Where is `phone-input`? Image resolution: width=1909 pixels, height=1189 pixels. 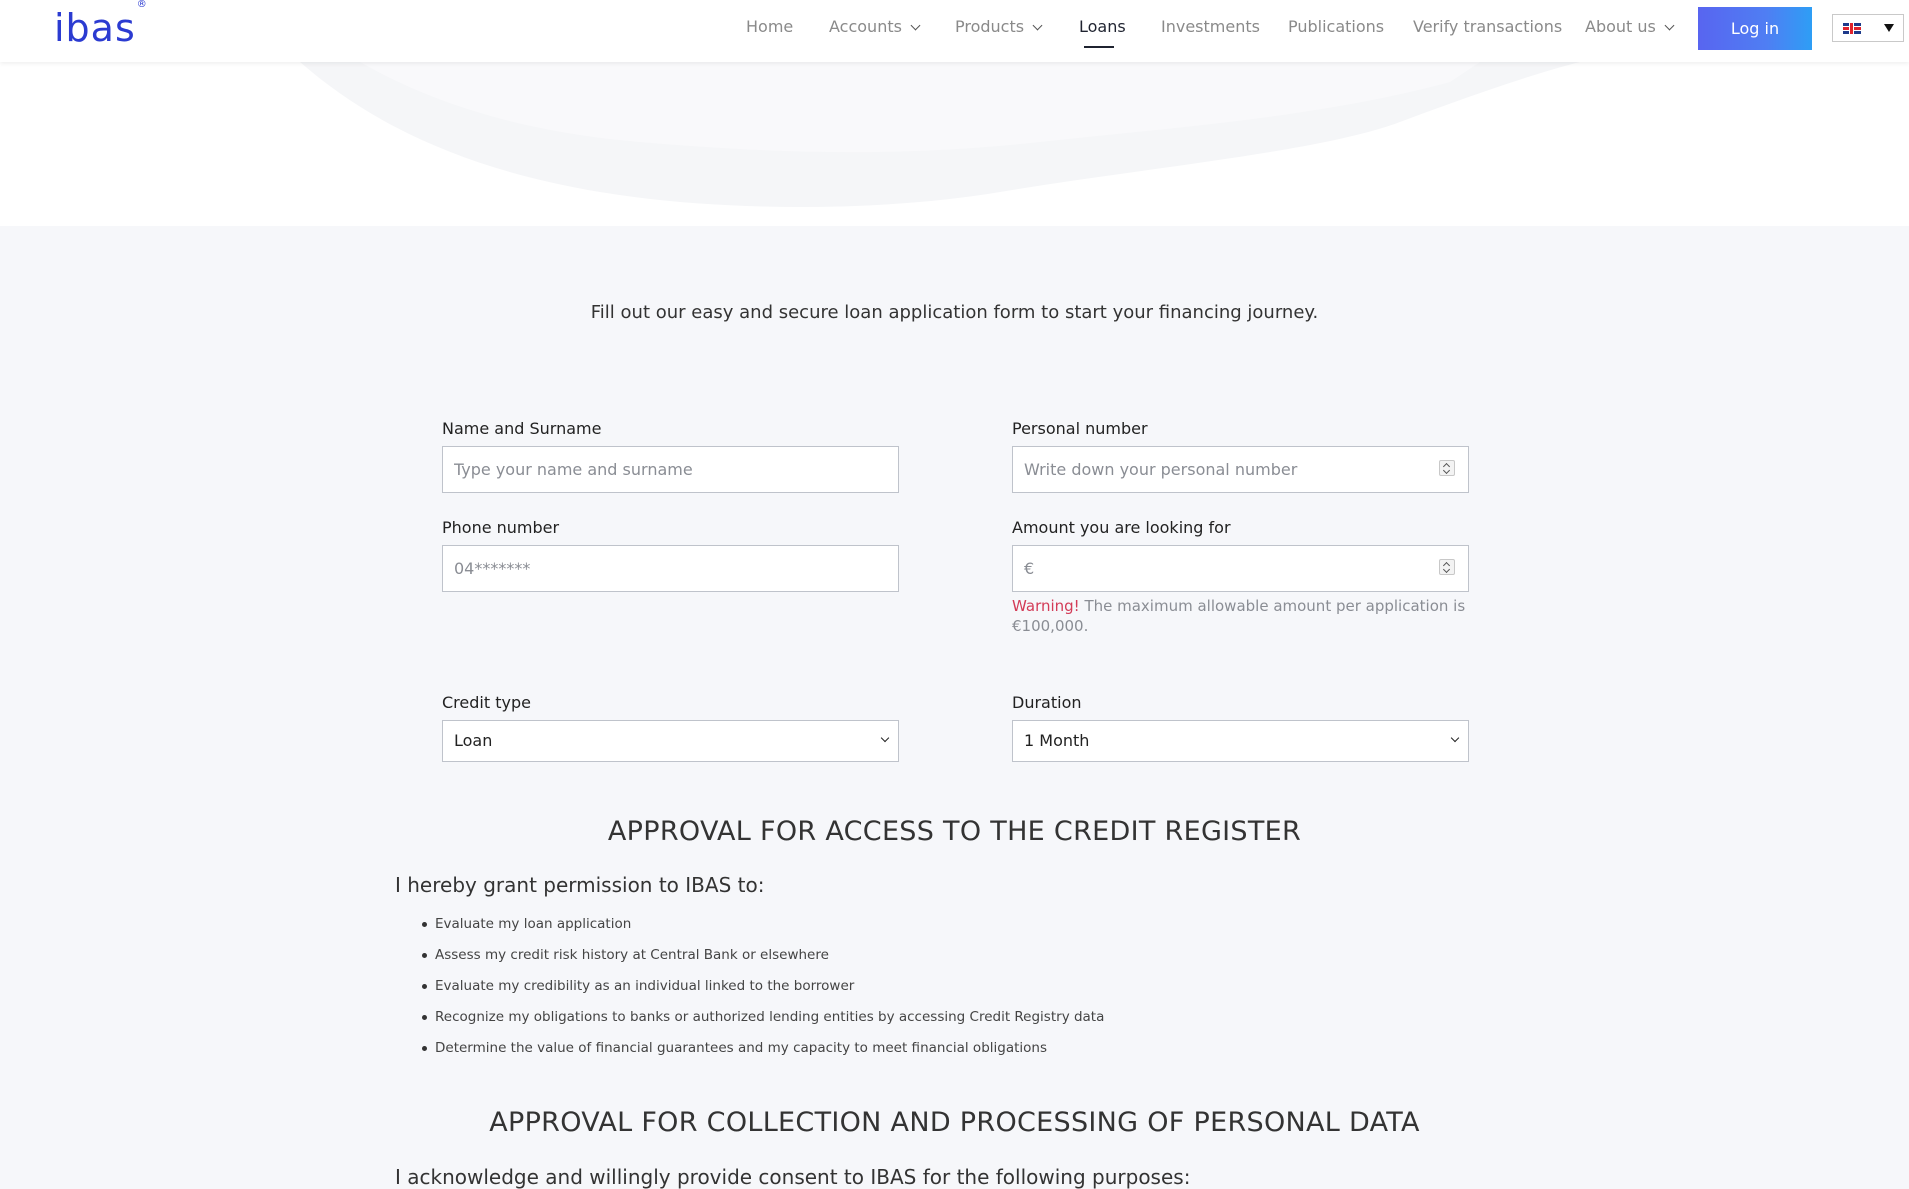
phone-input is located at coordinates (670, 568).